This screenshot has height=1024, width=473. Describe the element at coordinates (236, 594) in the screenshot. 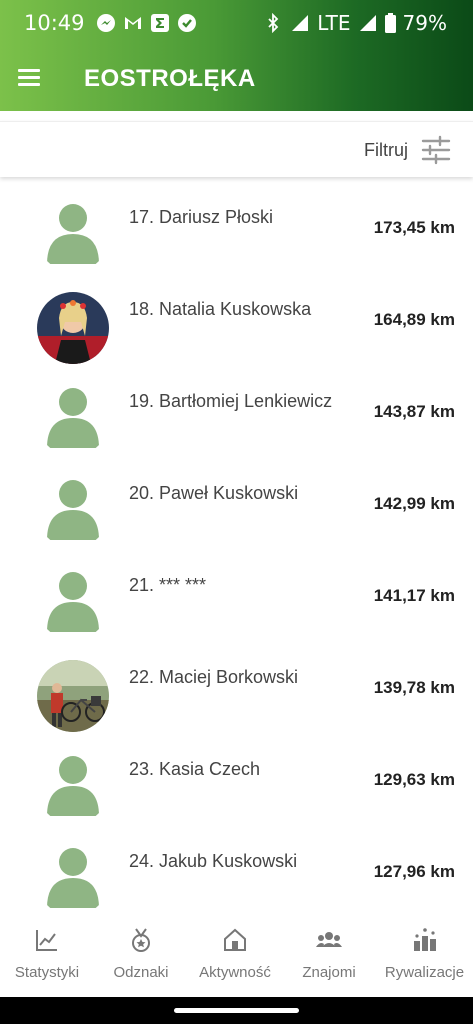

I see `leaderboard-row: 21. *** *** 141,17 km` at that location.